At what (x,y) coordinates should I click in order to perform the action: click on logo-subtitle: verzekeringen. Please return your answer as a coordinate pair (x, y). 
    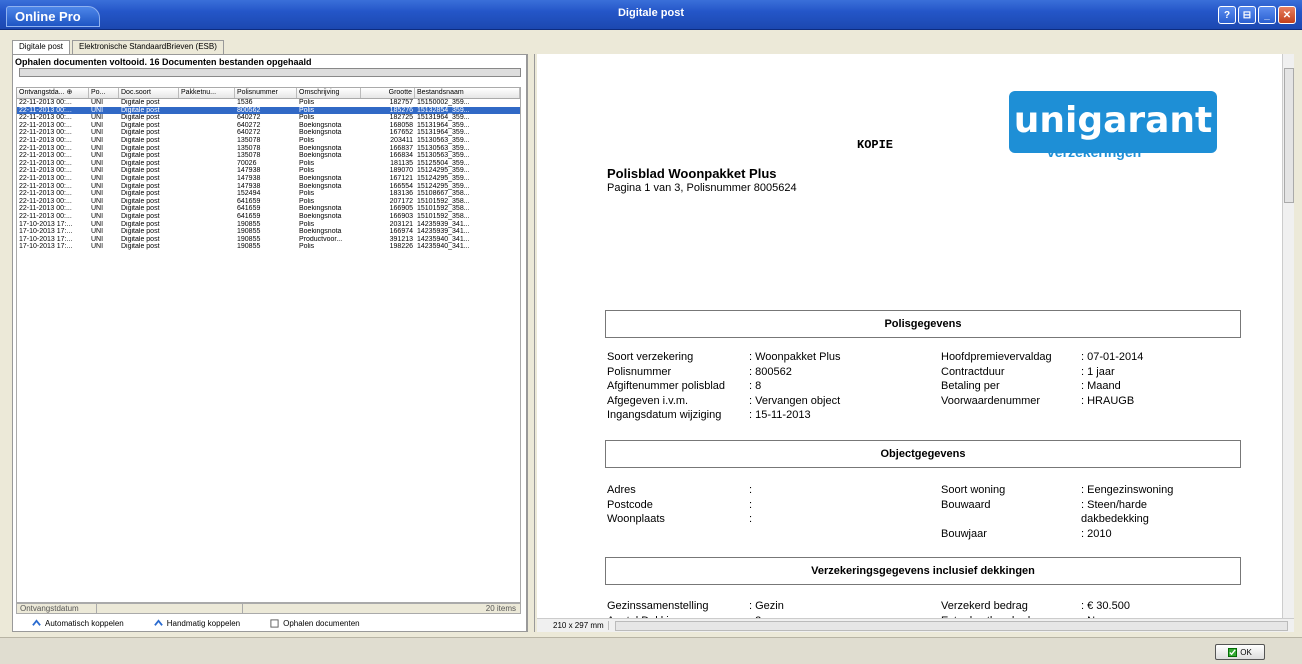
    Looking at the image, I should click on (1094, 152).